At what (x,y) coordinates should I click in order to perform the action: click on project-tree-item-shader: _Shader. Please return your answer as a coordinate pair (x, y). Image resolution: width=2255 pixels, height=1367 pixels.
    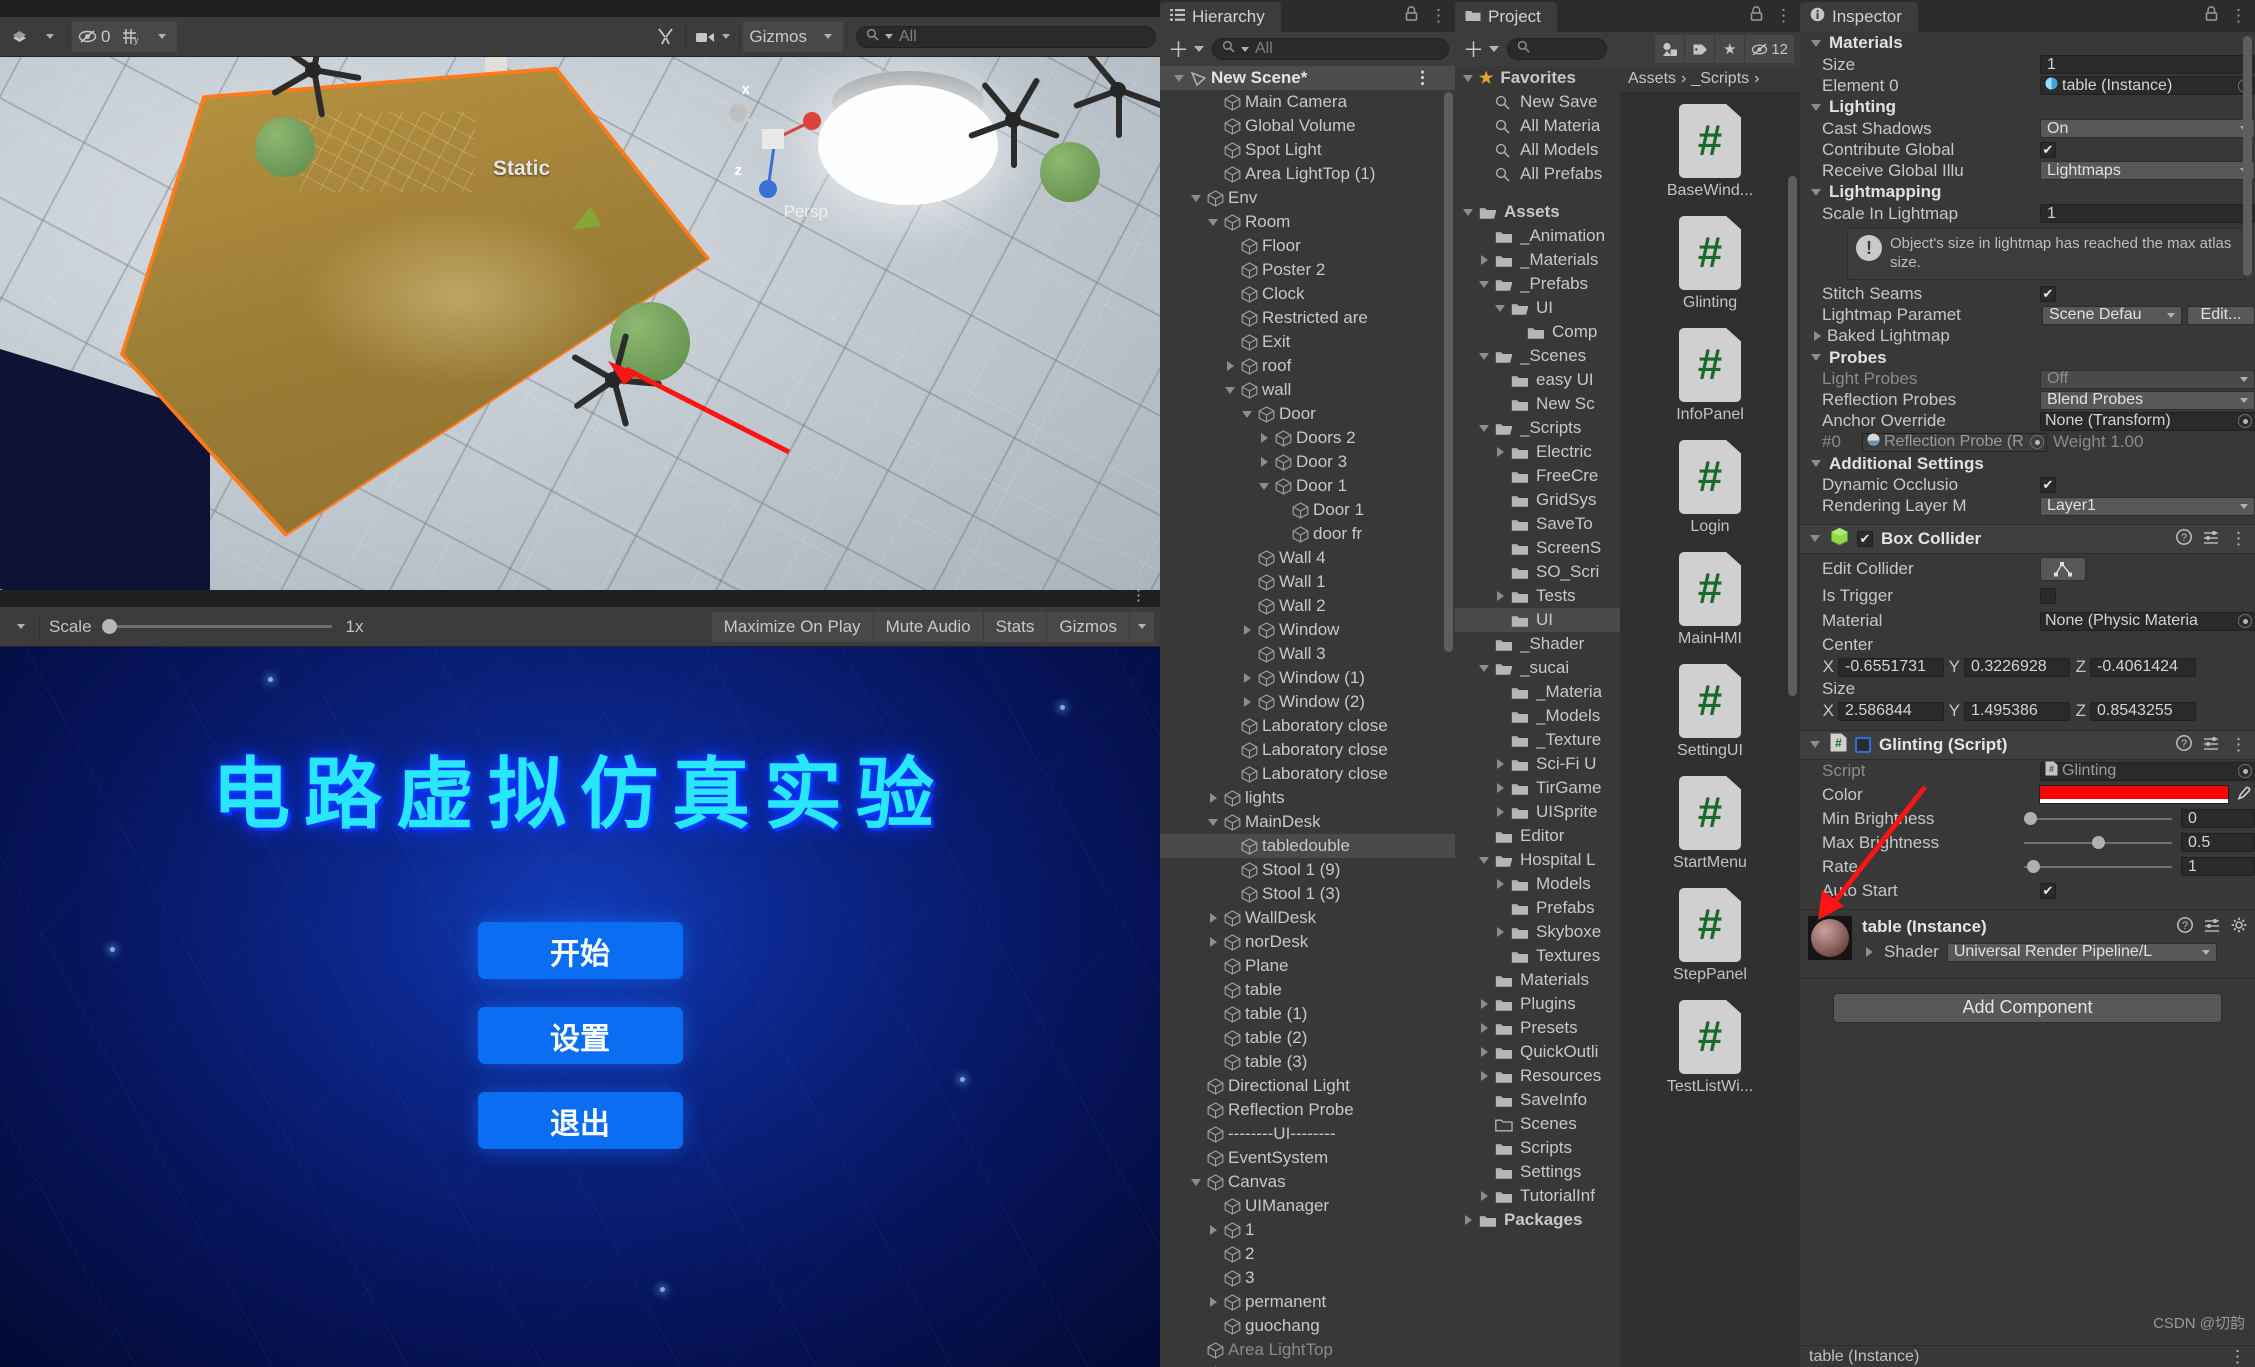
    Looking at the image, I should click on (1537, 644).